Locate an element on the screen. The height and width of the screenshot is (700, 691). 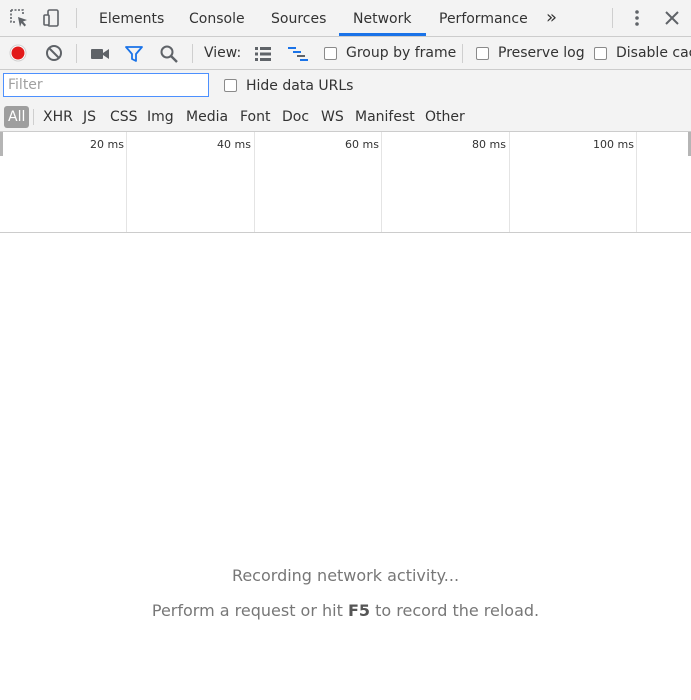
type-filter-font: Font is located at coordinates (255, 117).